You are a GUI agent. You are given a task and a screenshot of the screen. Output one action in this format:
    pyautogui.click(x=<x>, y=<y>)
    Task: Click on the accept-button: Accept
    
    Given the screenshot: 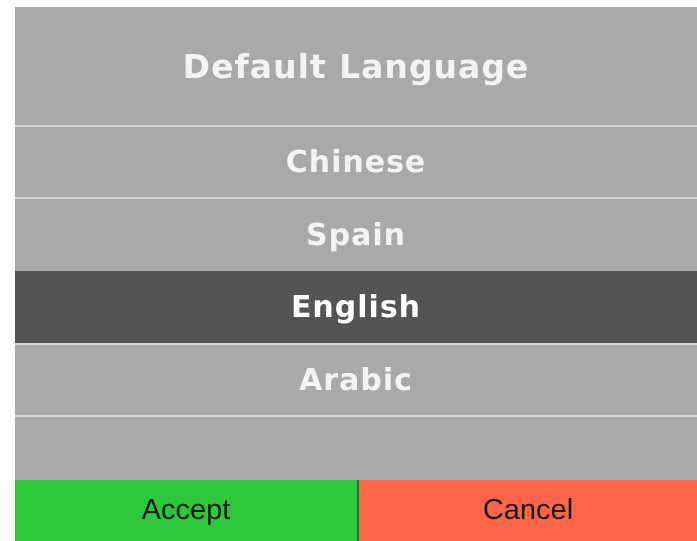 What is the action you would take?
    pyautogui.click(x=187, y=510)
    